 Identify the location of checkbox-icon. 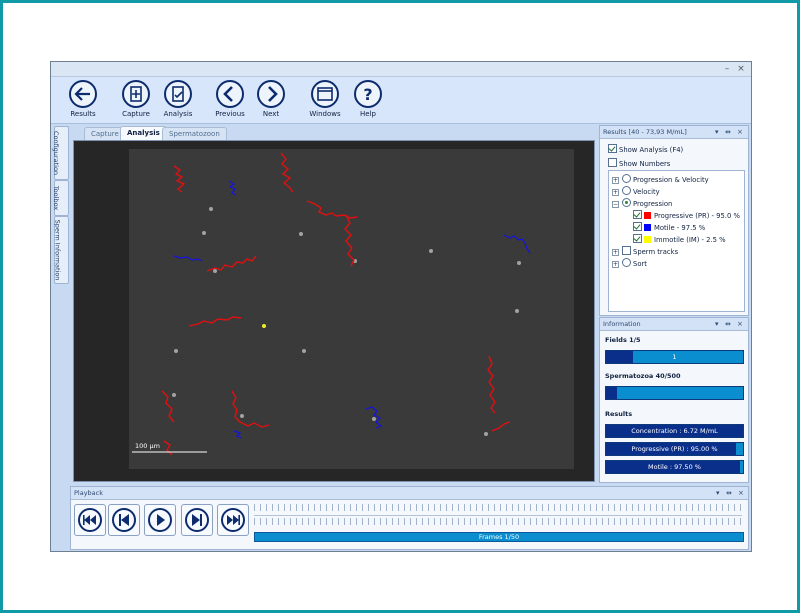
(626, 250).